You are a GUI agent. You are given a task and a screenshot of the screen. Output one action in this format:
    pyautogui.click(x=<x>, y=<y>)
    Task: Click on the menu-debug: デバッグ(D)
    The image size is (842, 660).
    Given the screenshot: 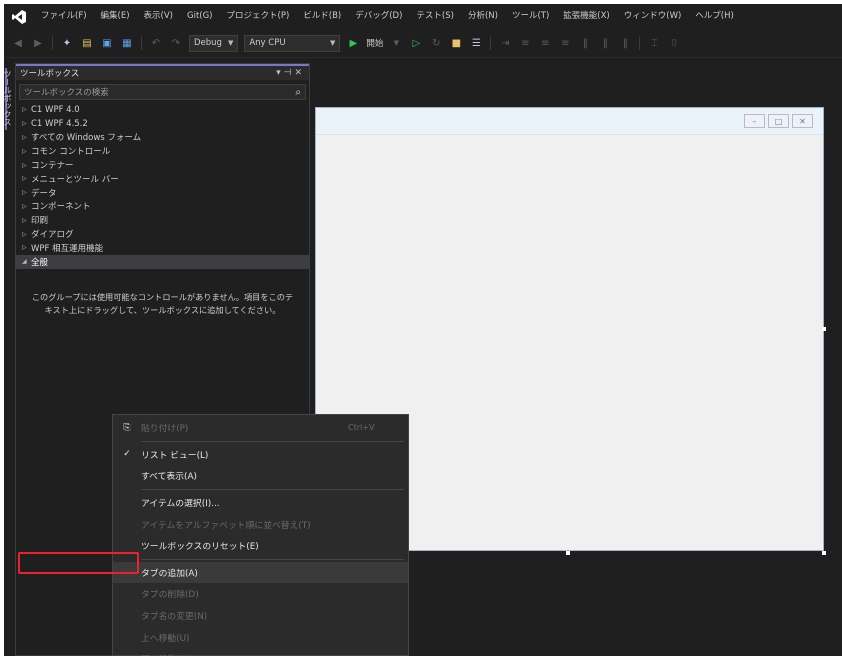 What is the action you would take?
    pyautogui.click(x=378, y=16)
    